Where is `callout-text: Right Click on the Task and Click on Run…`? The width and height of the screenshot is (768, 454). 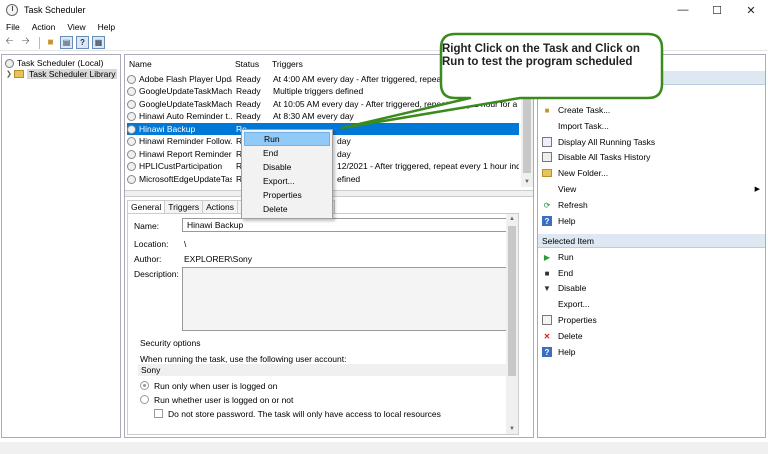
callout-text: Right Click on the Task and Click on Run… is located at coordinates (541, 55).